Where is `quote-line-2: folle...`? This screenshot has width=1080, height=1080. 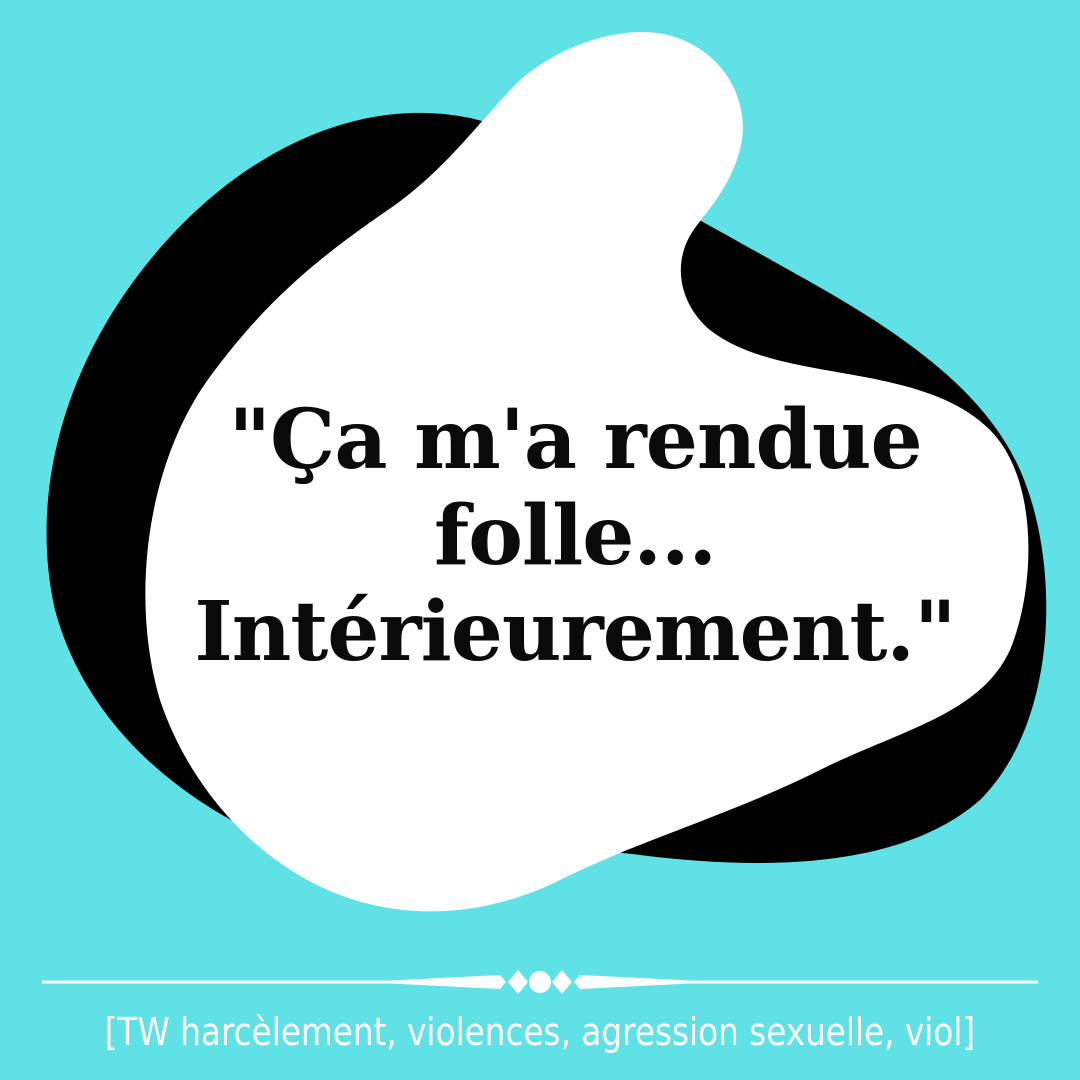
quote-line-2: folle... is located at coordinates (575, 536).